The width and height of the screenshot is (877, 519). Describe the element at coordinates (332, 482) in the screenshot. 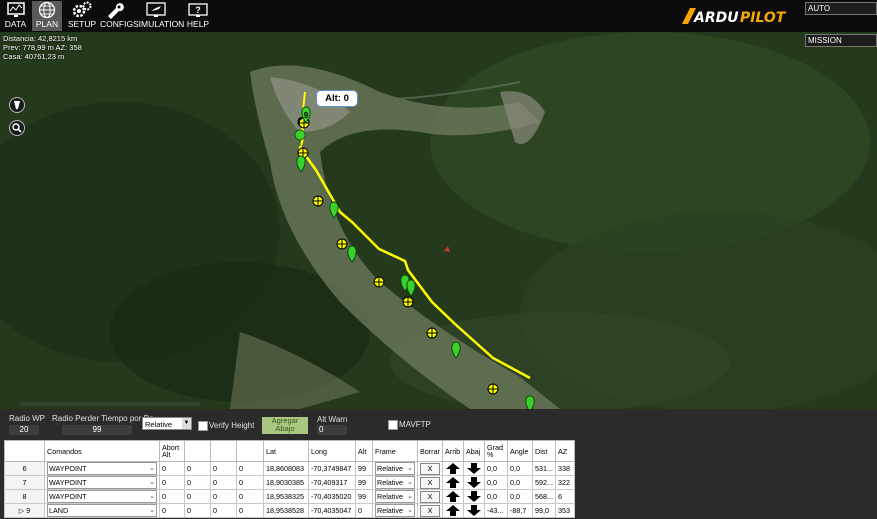

I see `row-long: -70,409317` at that location.